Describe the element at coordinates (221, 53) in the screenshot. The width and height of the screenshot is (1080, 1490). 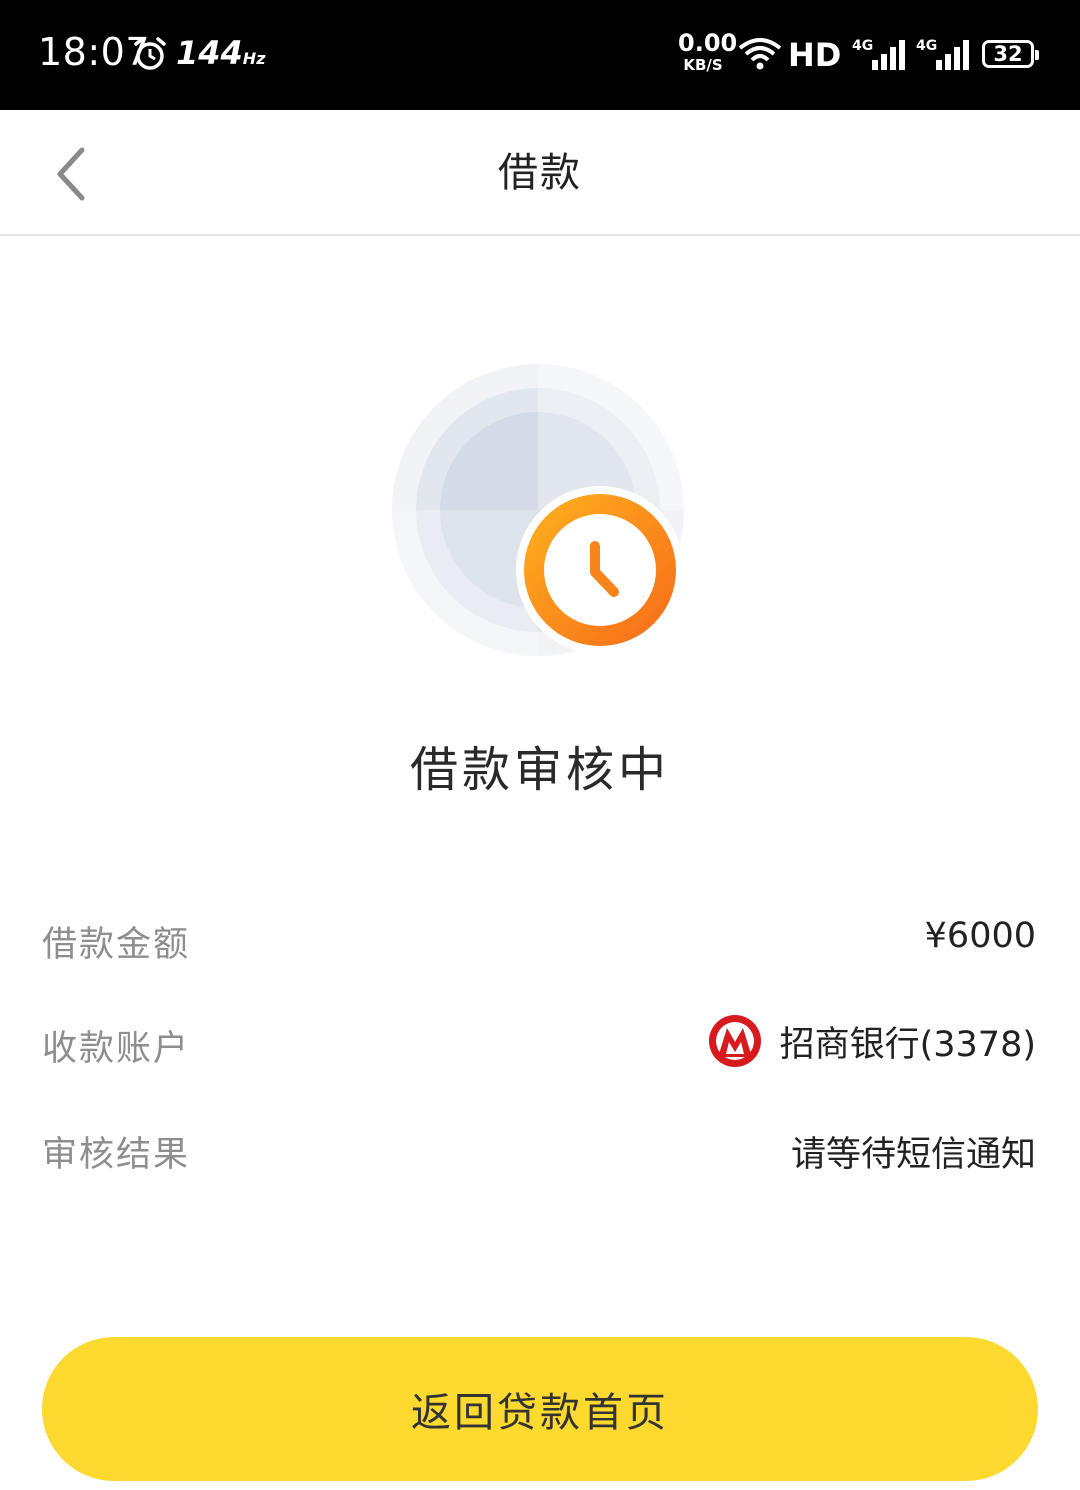
I see `refresh-rate: 144Hz` at that location.